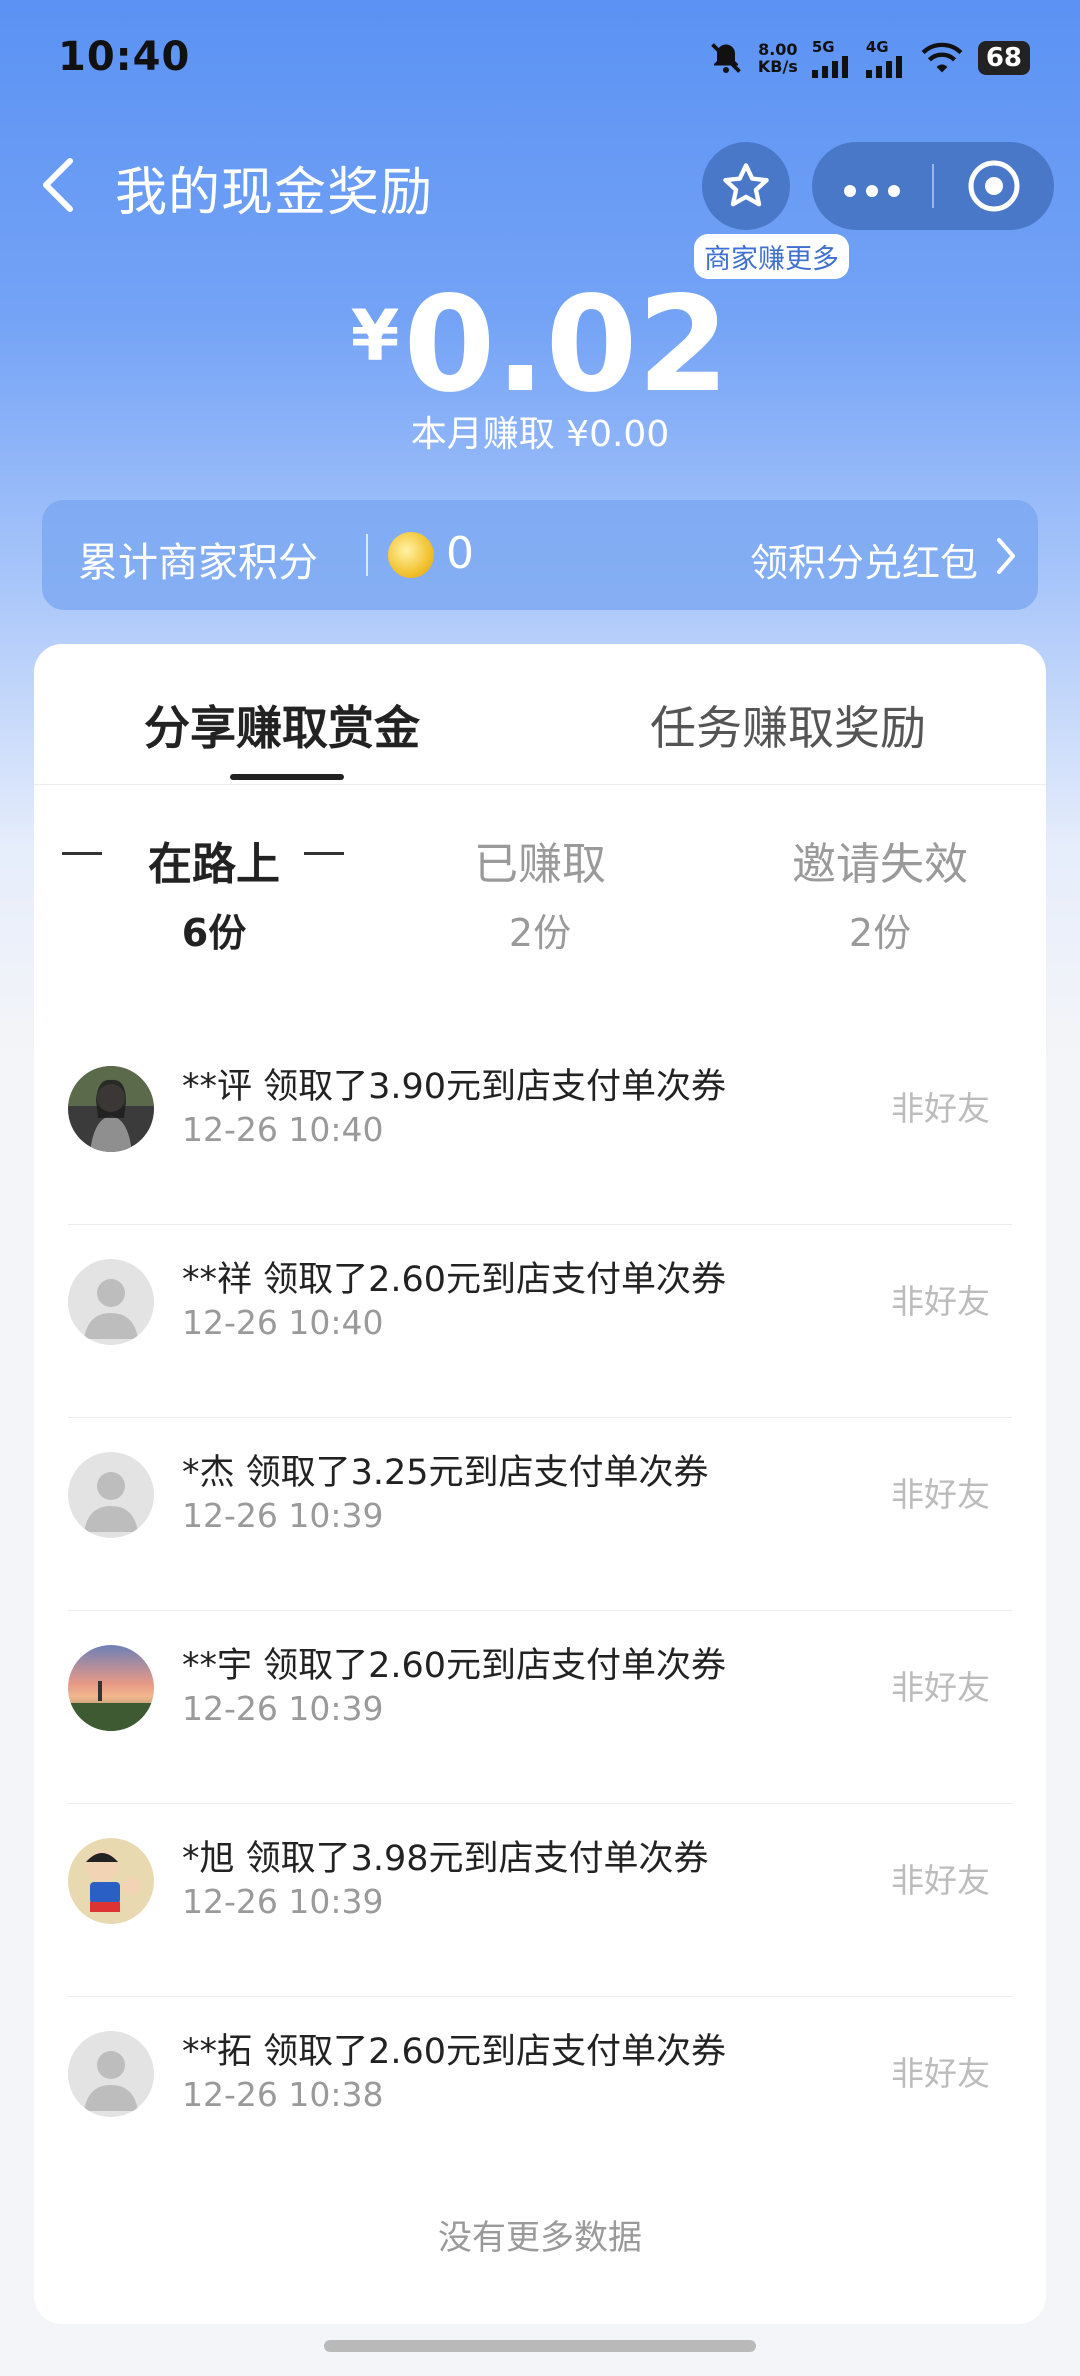  What do you see at coordinates (540, 1900) in the screenshot?
I see `list-item: *旭 领取了3.98元到店支付单次券 12-26 10:39 非好友` at bounding box center [540, 1900].